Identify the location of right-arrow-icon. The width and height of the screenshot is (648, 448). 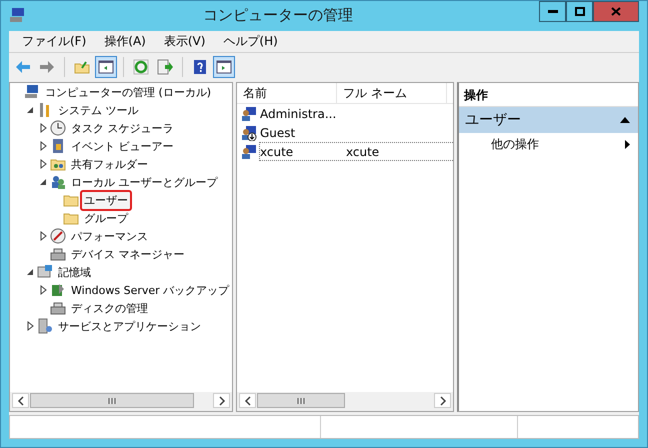
(47, 66).